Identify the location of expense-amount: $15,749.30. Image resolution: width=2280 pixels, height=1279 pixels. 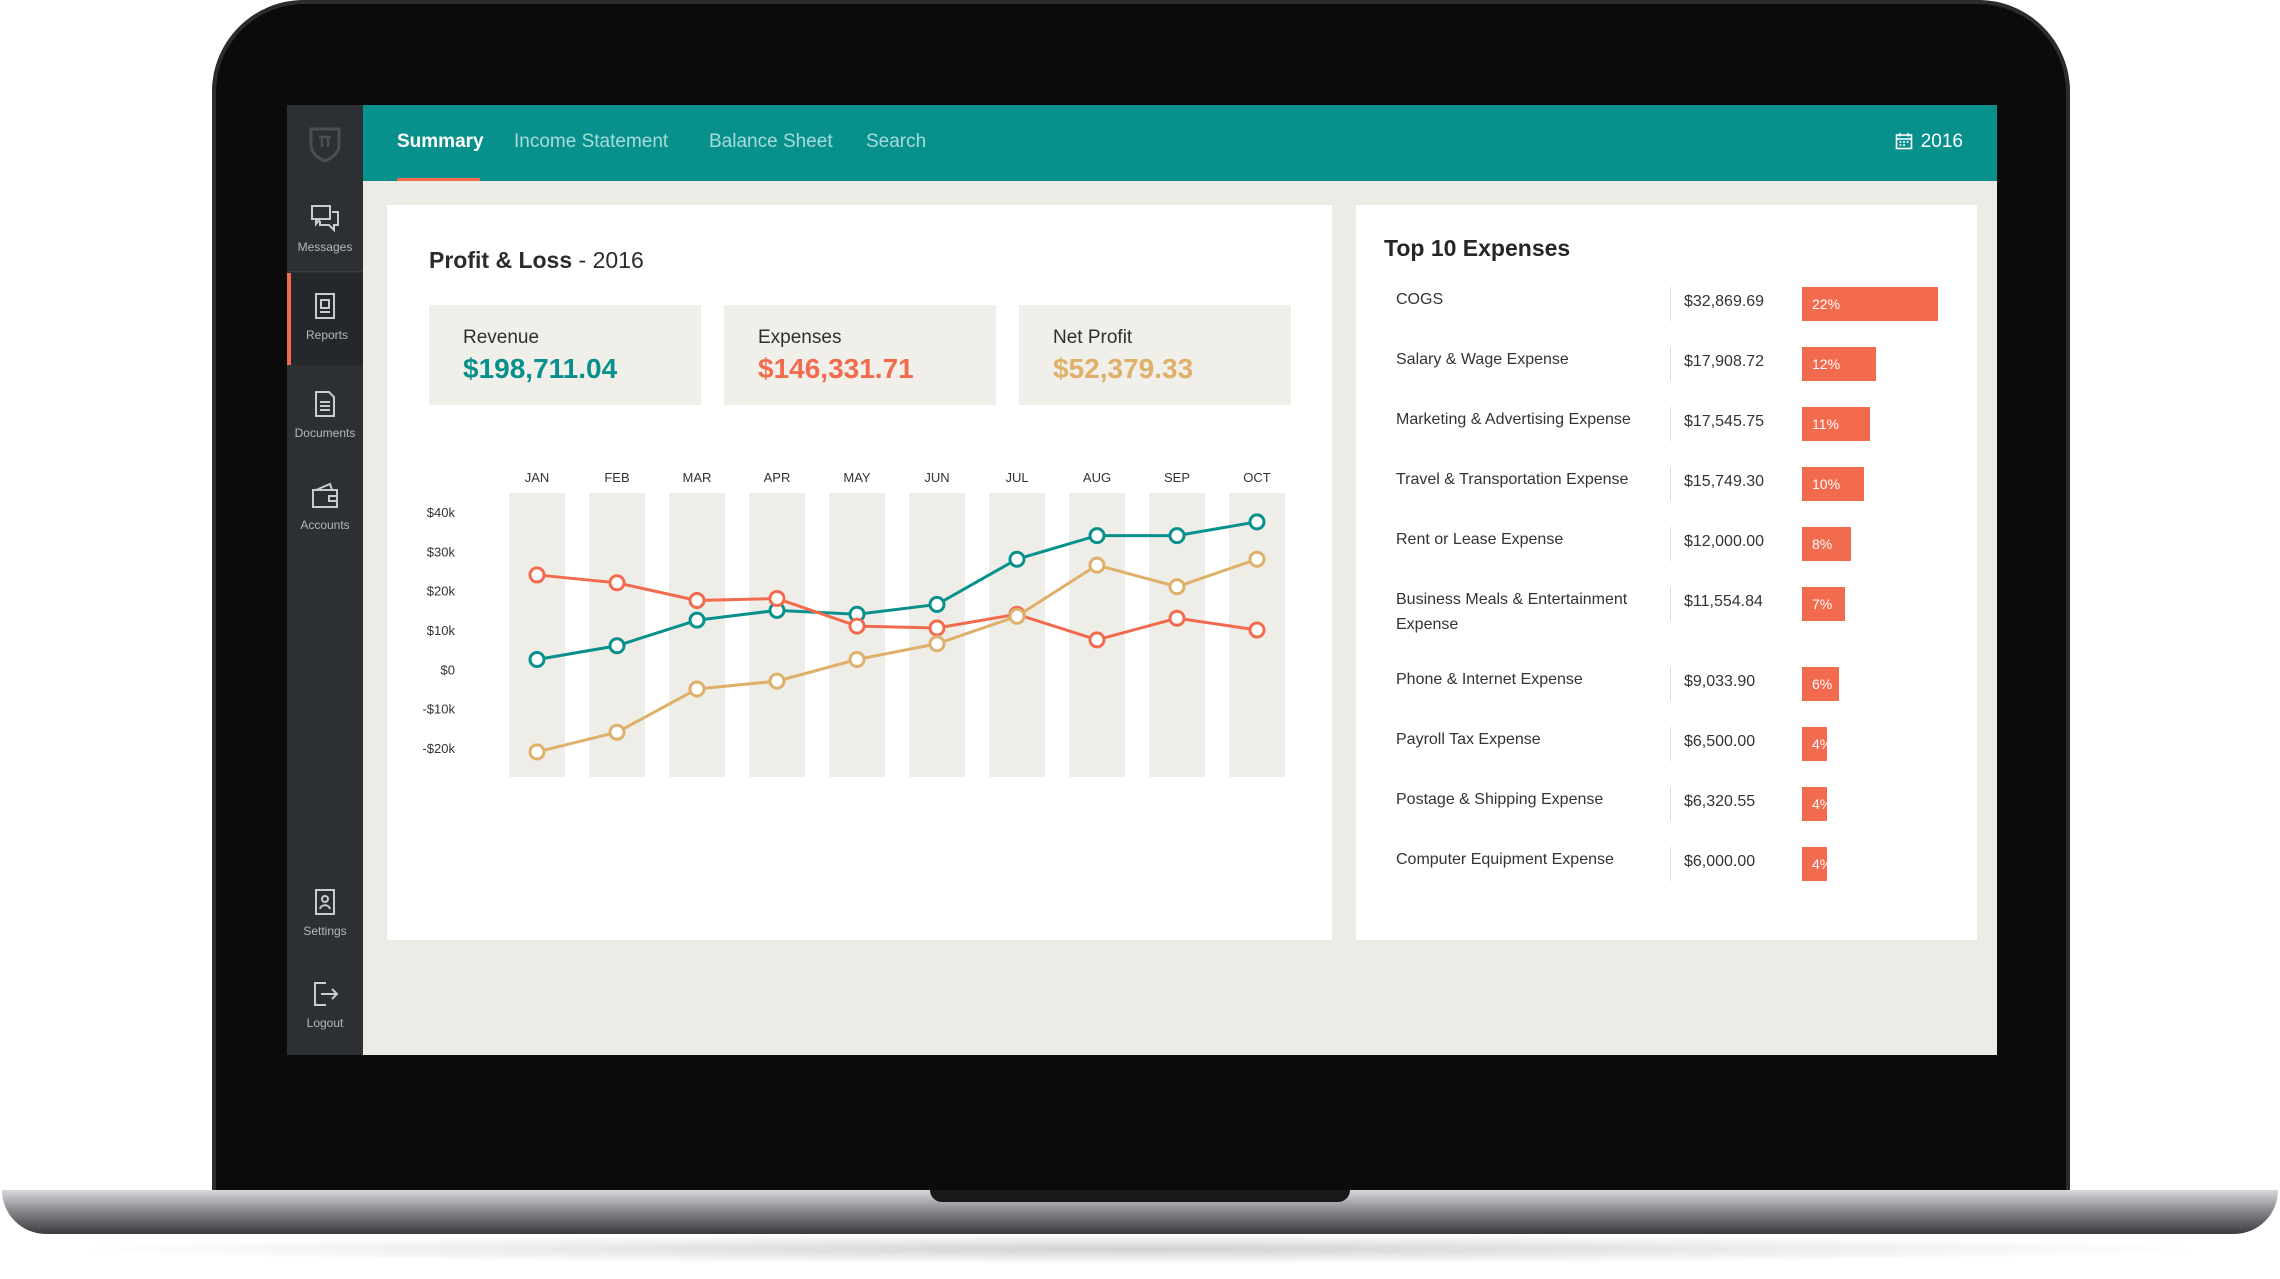
(1724, 481).